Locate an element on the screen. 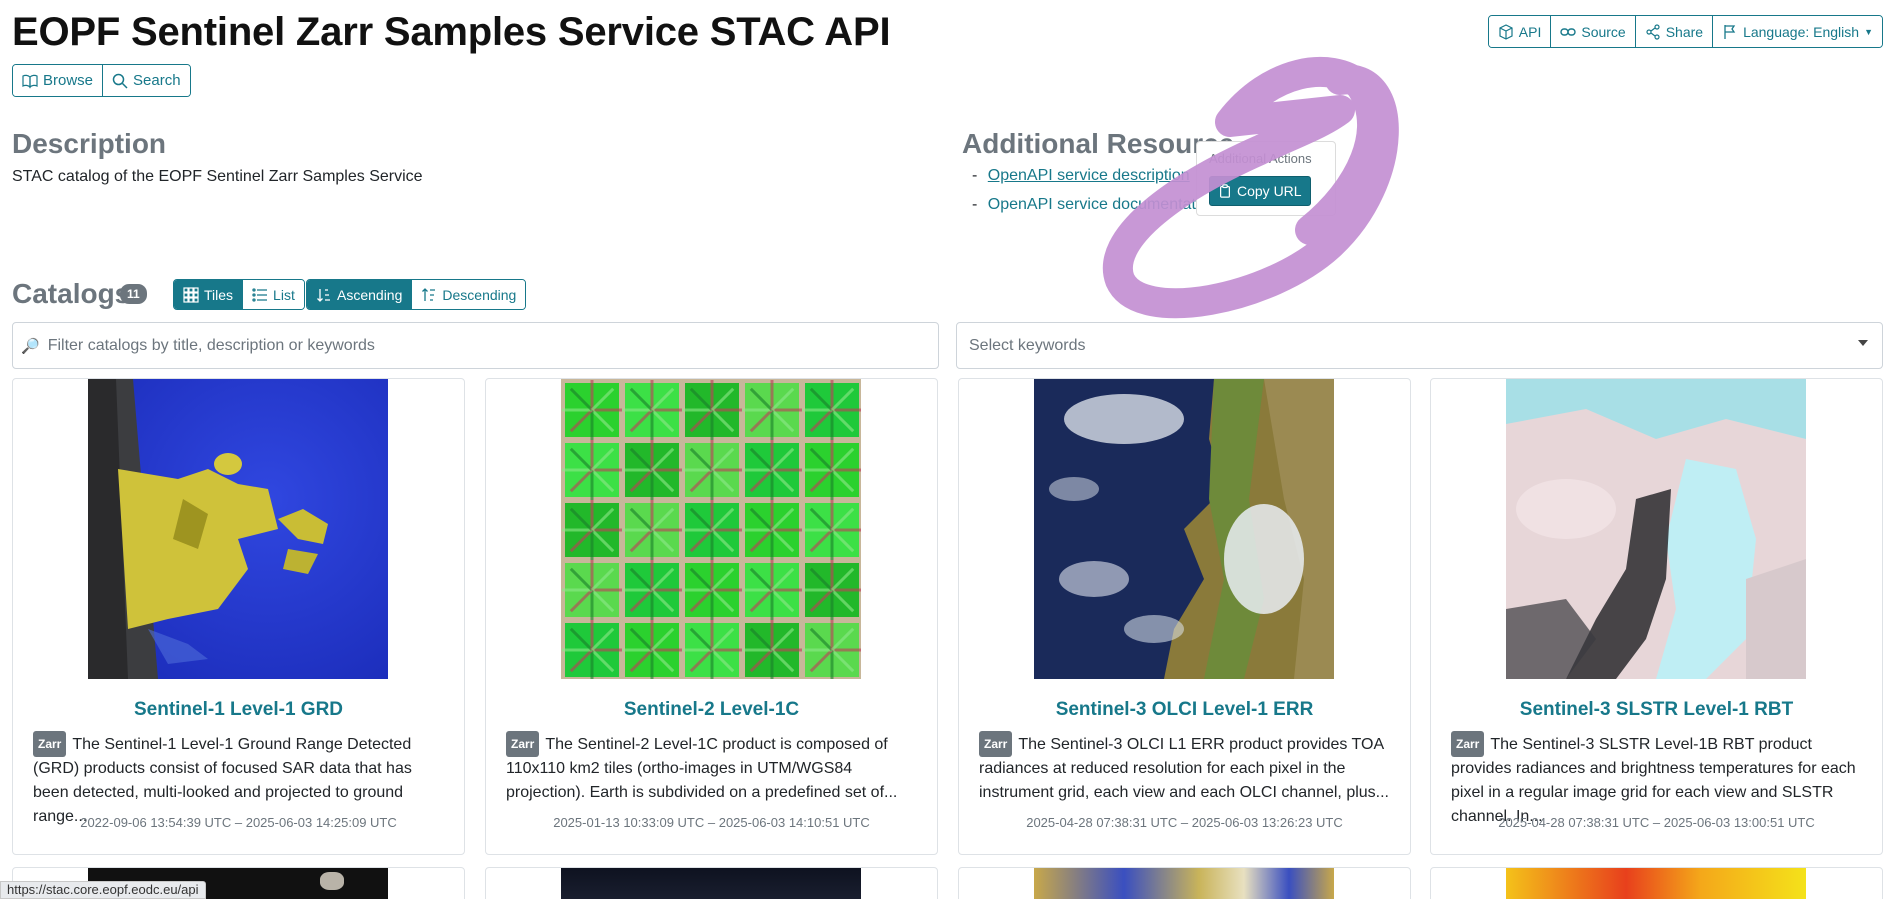 The height and width of the screenshot is (899, 1895). sort-ascending-button: Ascending is located at coordinates (360, 294).